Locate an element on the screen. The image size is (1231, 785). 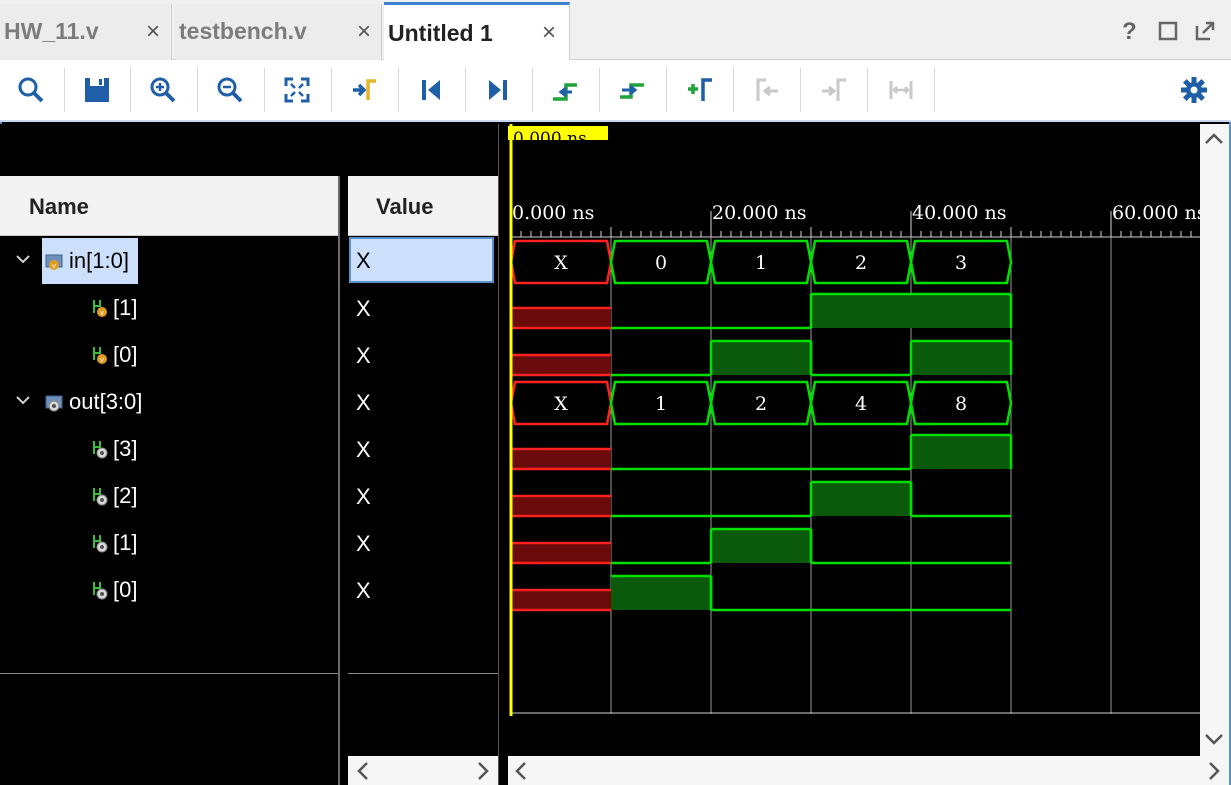
toolbar is located at coordinates (615, 91).